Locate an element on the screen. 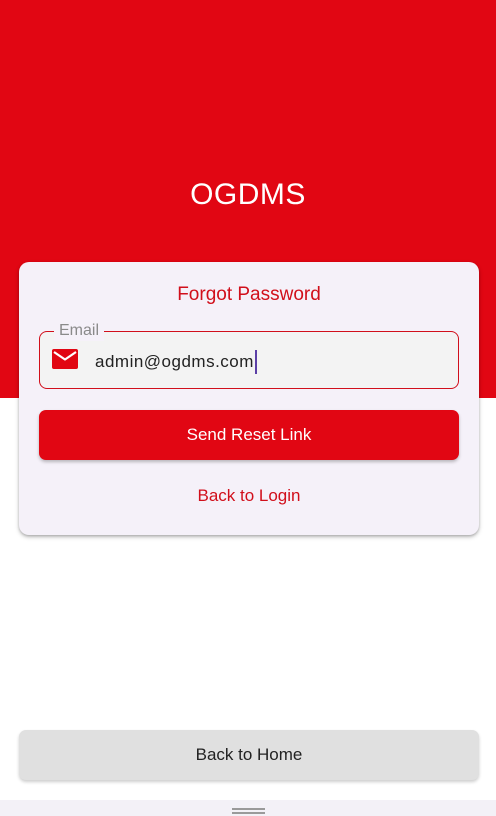 This screenshot has width=496, height=816. email-field-label: Email is located at coordinates (79, 331).